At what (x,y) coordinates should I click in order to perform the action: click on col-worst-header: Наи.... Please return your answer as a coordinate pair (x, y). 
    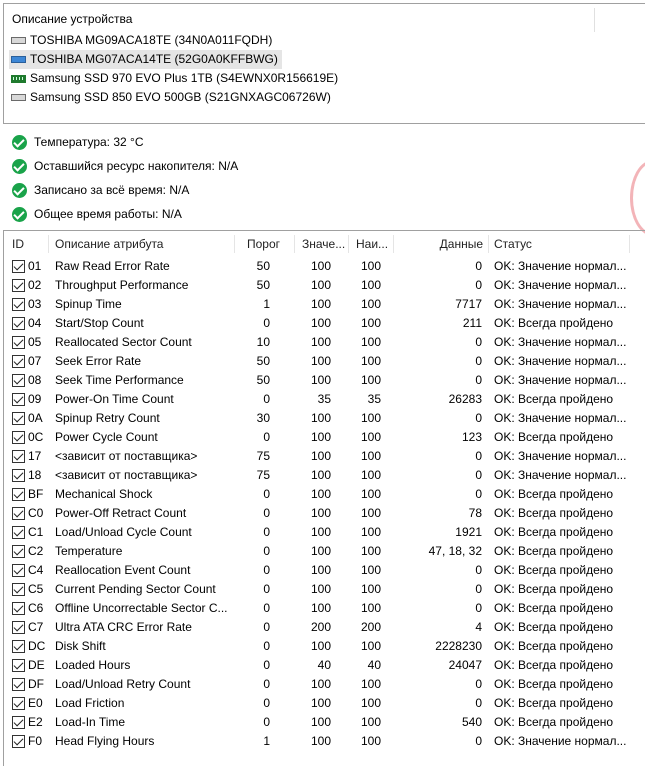
    Looking at the image, I should click on (375, 244).